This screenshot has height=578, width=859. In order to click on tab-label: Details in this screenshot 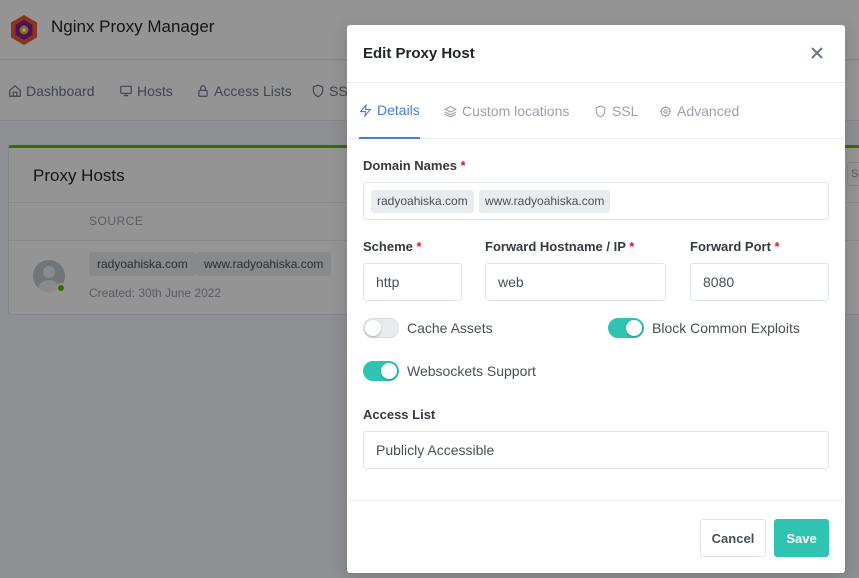, I will do `click(398, 110)`.